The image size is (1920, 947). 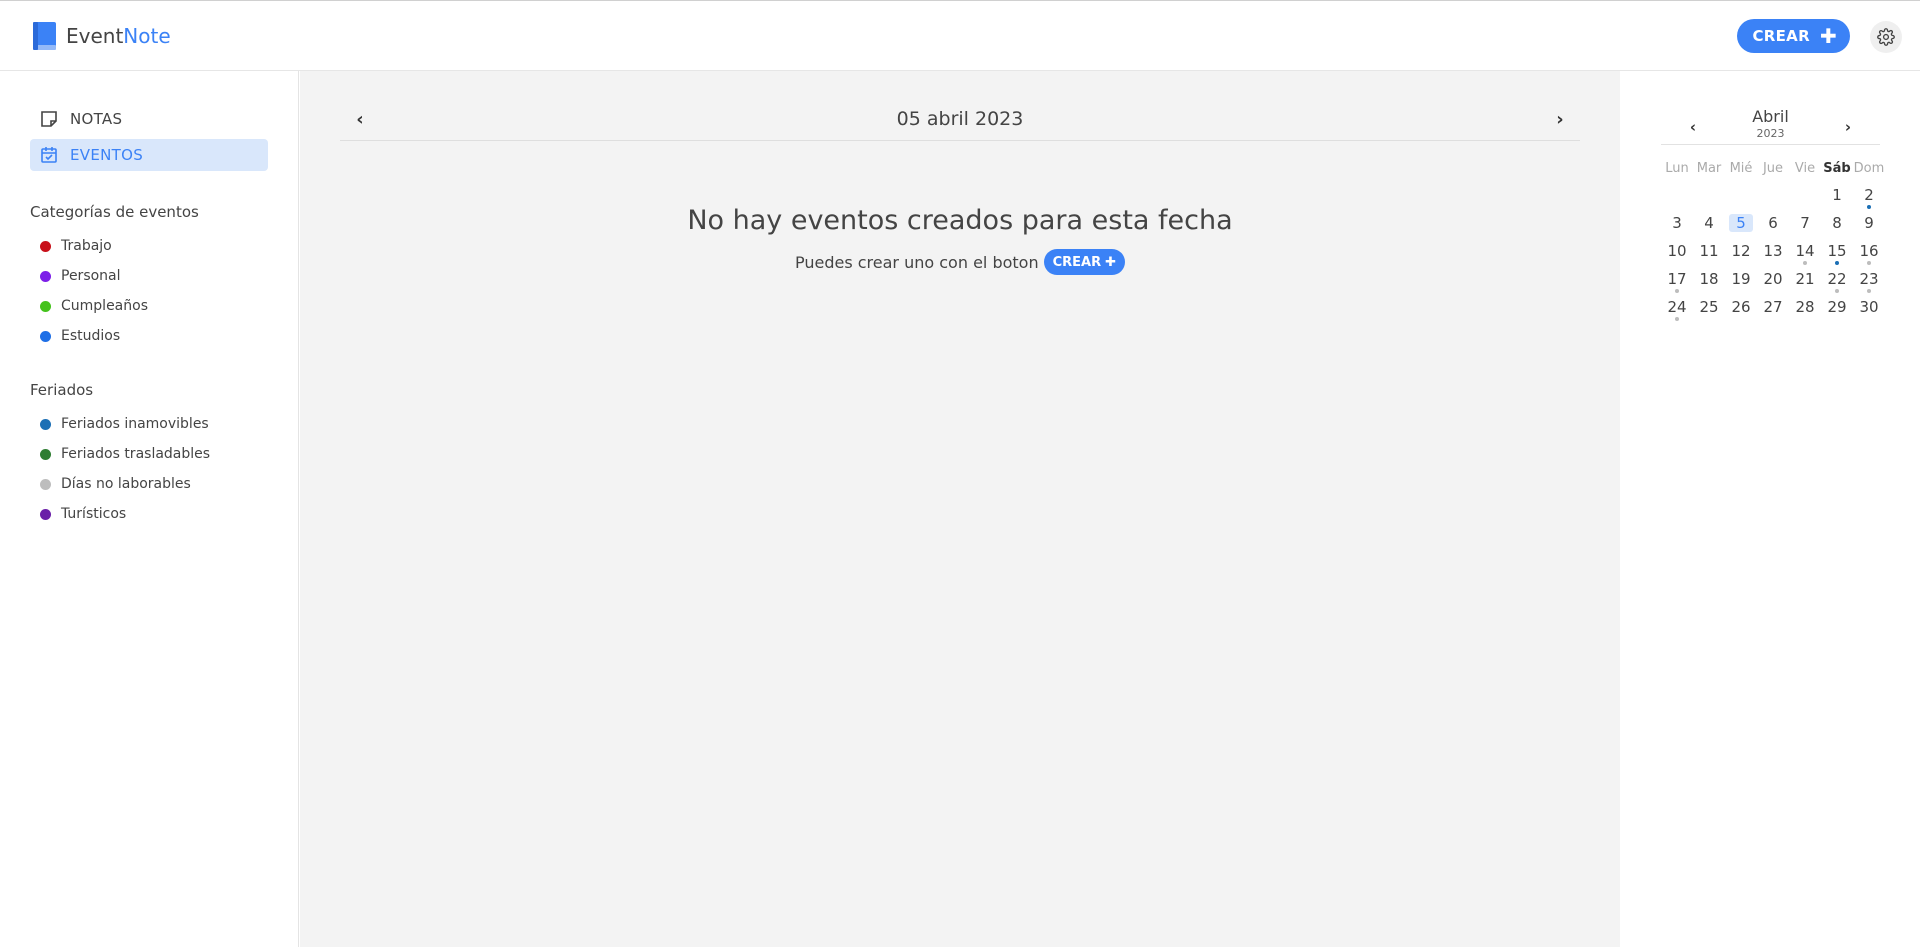 I want to click on weekday-header: Dom, so click(x=1869, y=168).